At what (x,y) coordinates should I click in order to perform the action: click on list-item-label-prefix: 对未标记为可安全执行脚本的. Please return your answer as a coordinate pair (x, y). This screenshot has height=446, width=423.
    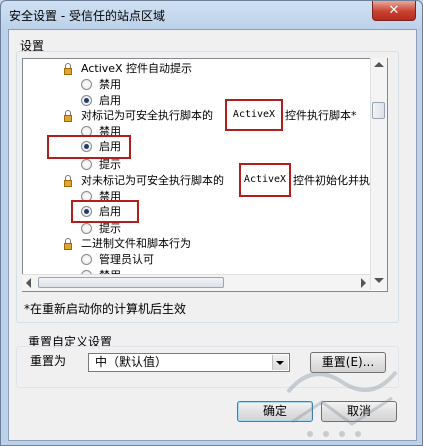
    Looking at the image, I should click on (152, 180).